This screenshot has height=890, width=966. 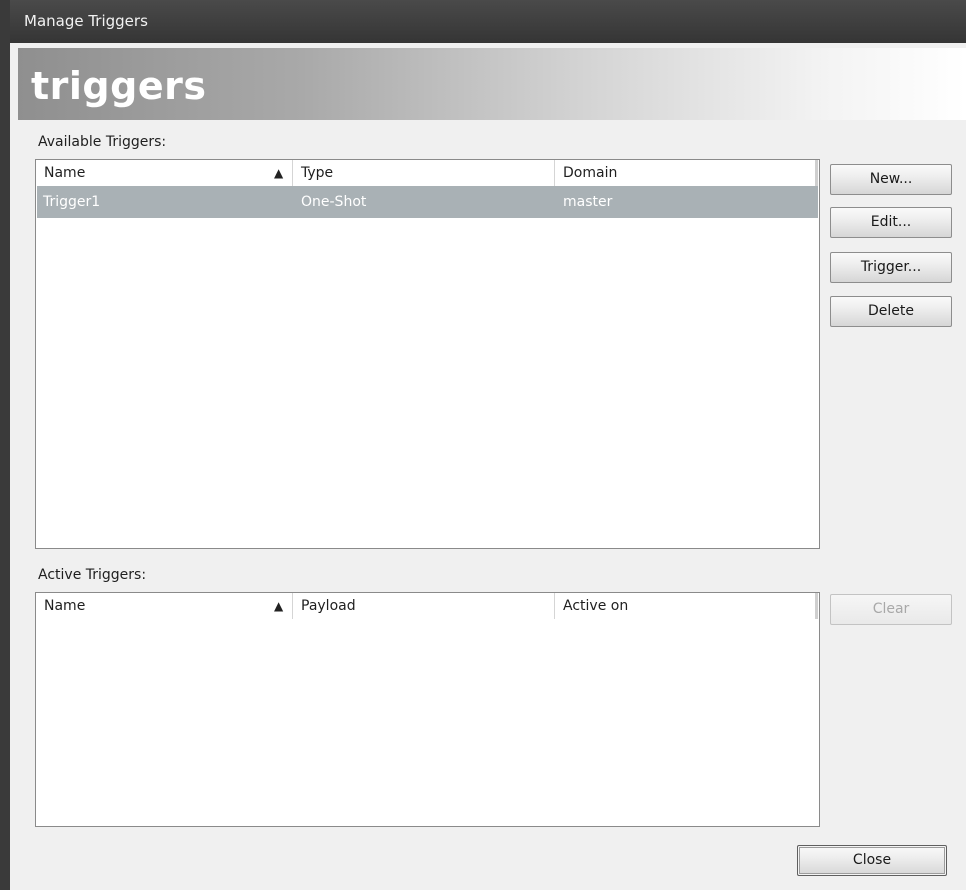 What do you see at coordinates (328, 606) in the screenshot?
I see `column-header-payload-label: Payload` at bounding box center [328, 606].